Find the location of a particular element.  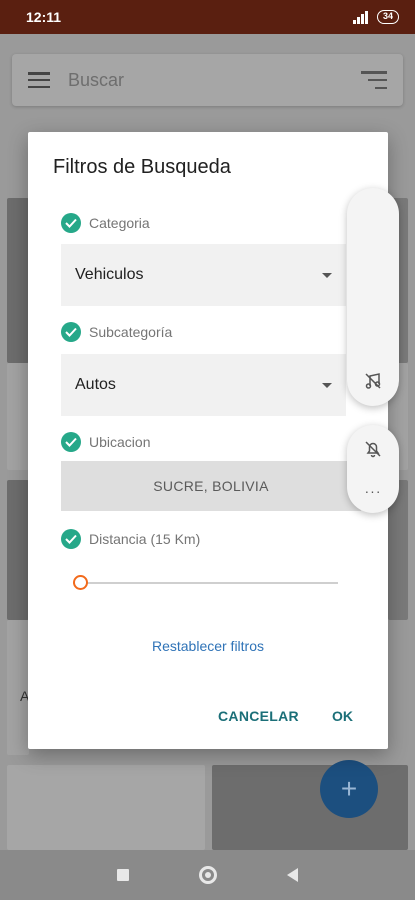

floating-side-panel is located at coordinates (373, 297).